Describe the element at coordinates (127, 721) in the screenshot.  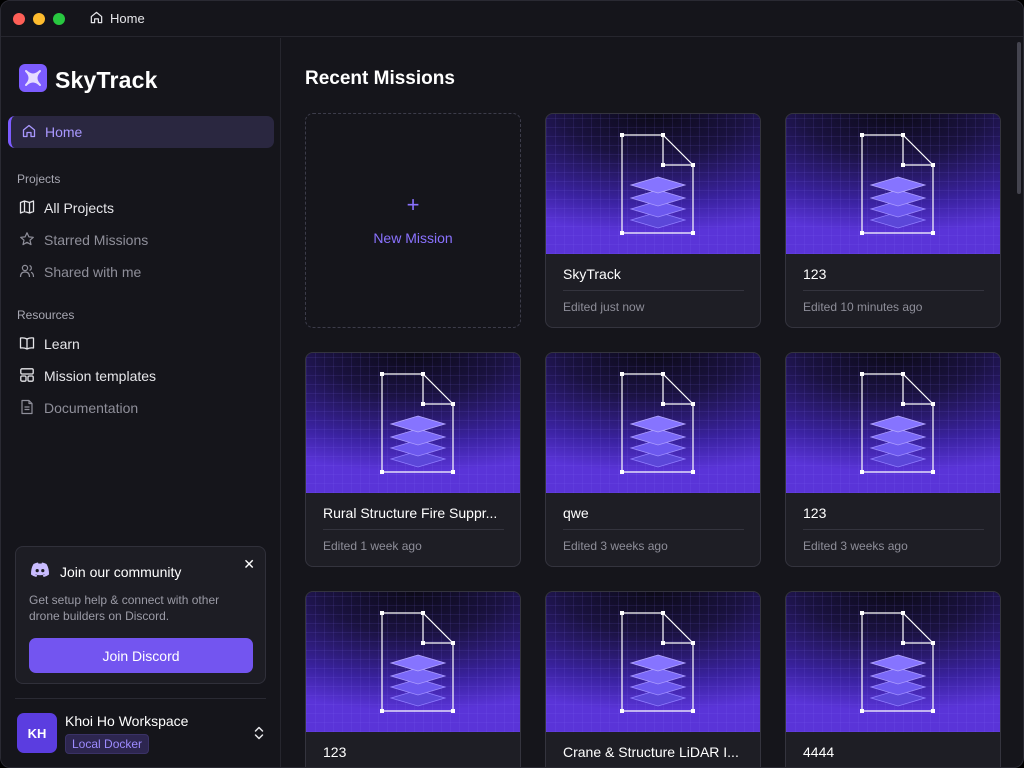
I see `workspace-name: Khoi Ho Workspace` at that location.